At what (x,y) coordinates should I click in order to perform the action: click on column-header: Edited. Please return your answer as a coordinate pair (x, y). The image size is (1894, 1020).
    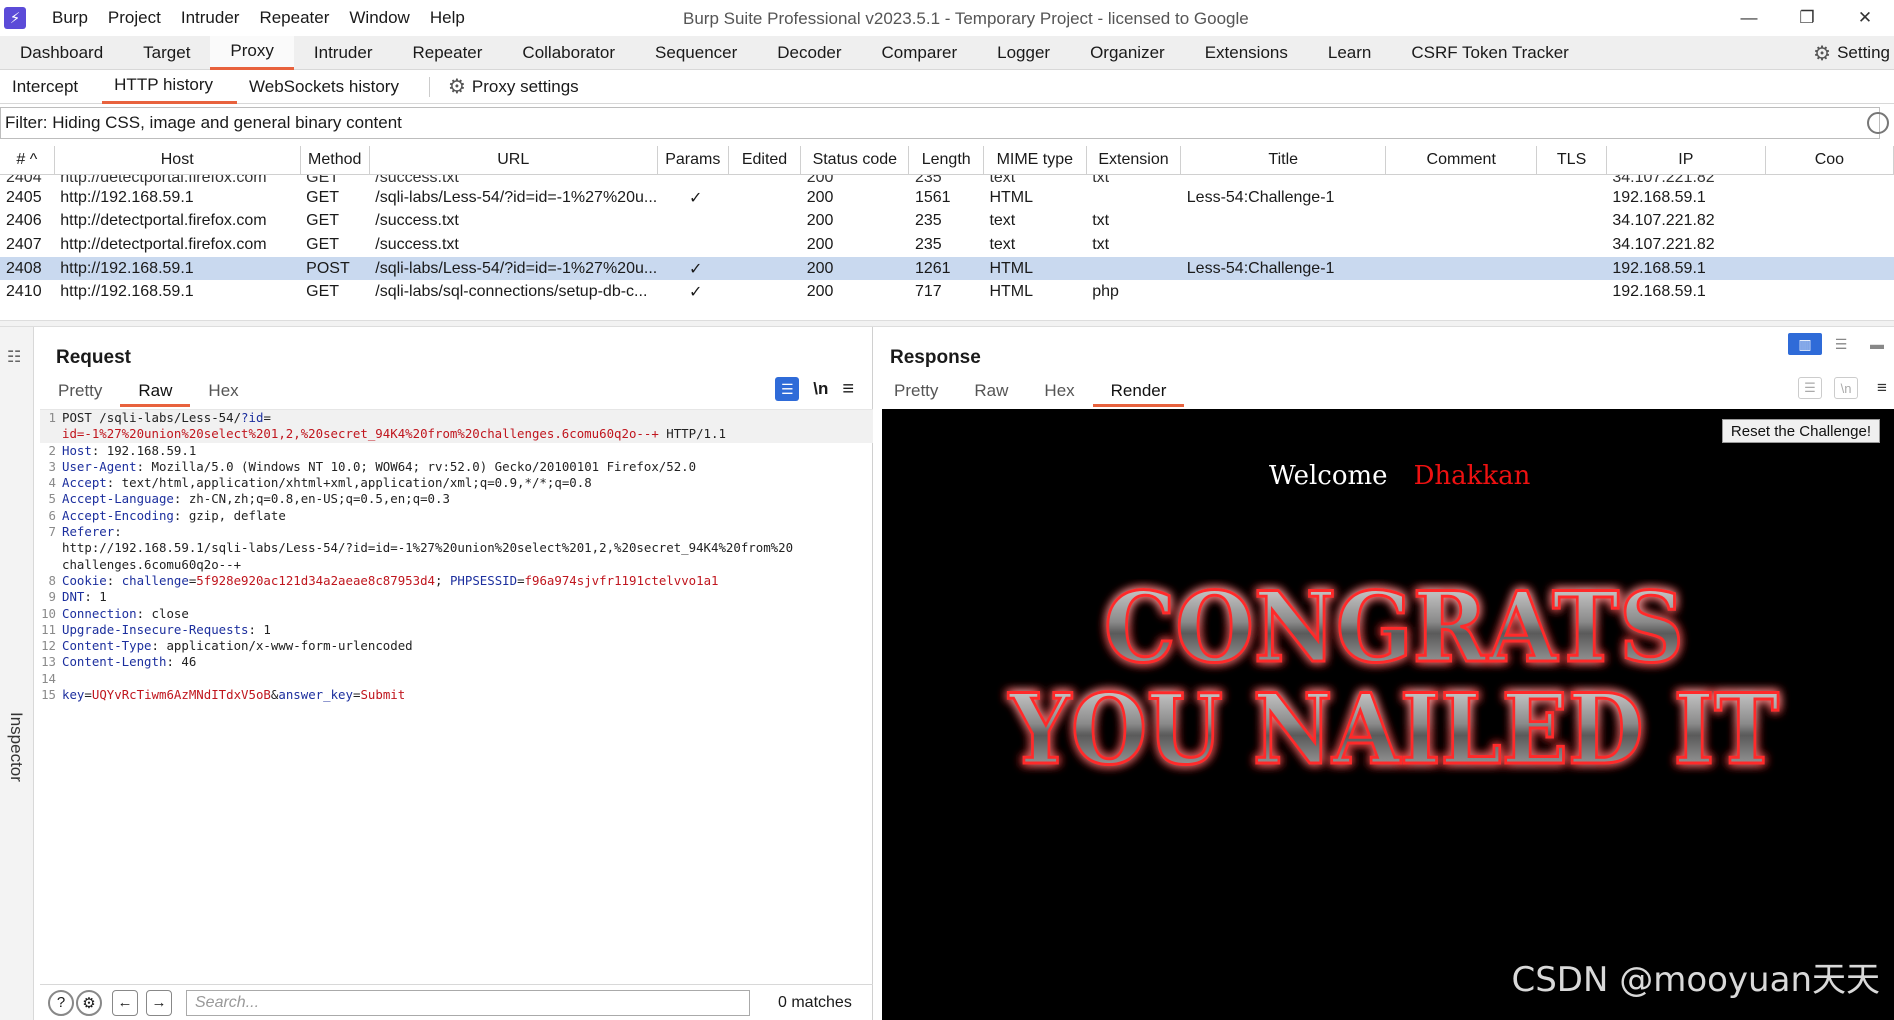
    Looking at the image, I should click on (765, 160).